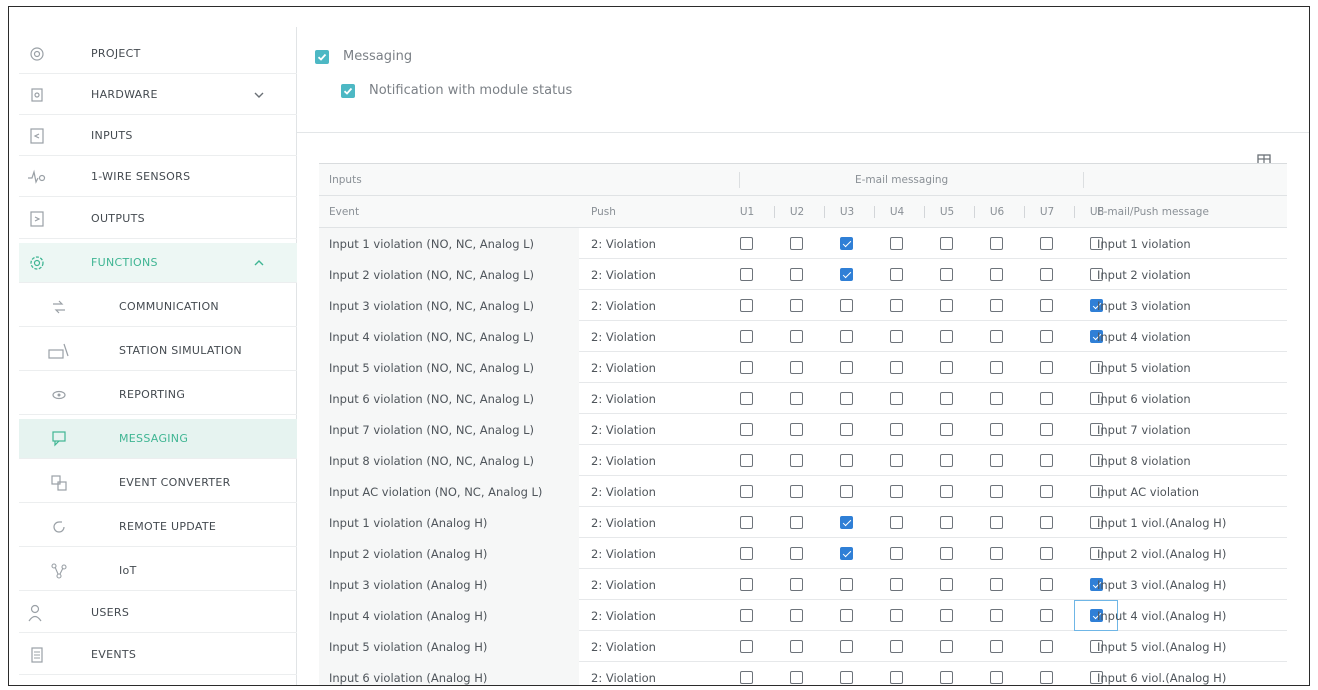  What do you see at coordinates (158, 439) in the screenshot?
I see `sidebar-item-messaging: MESSAGING` at bounding box center [158, 439].